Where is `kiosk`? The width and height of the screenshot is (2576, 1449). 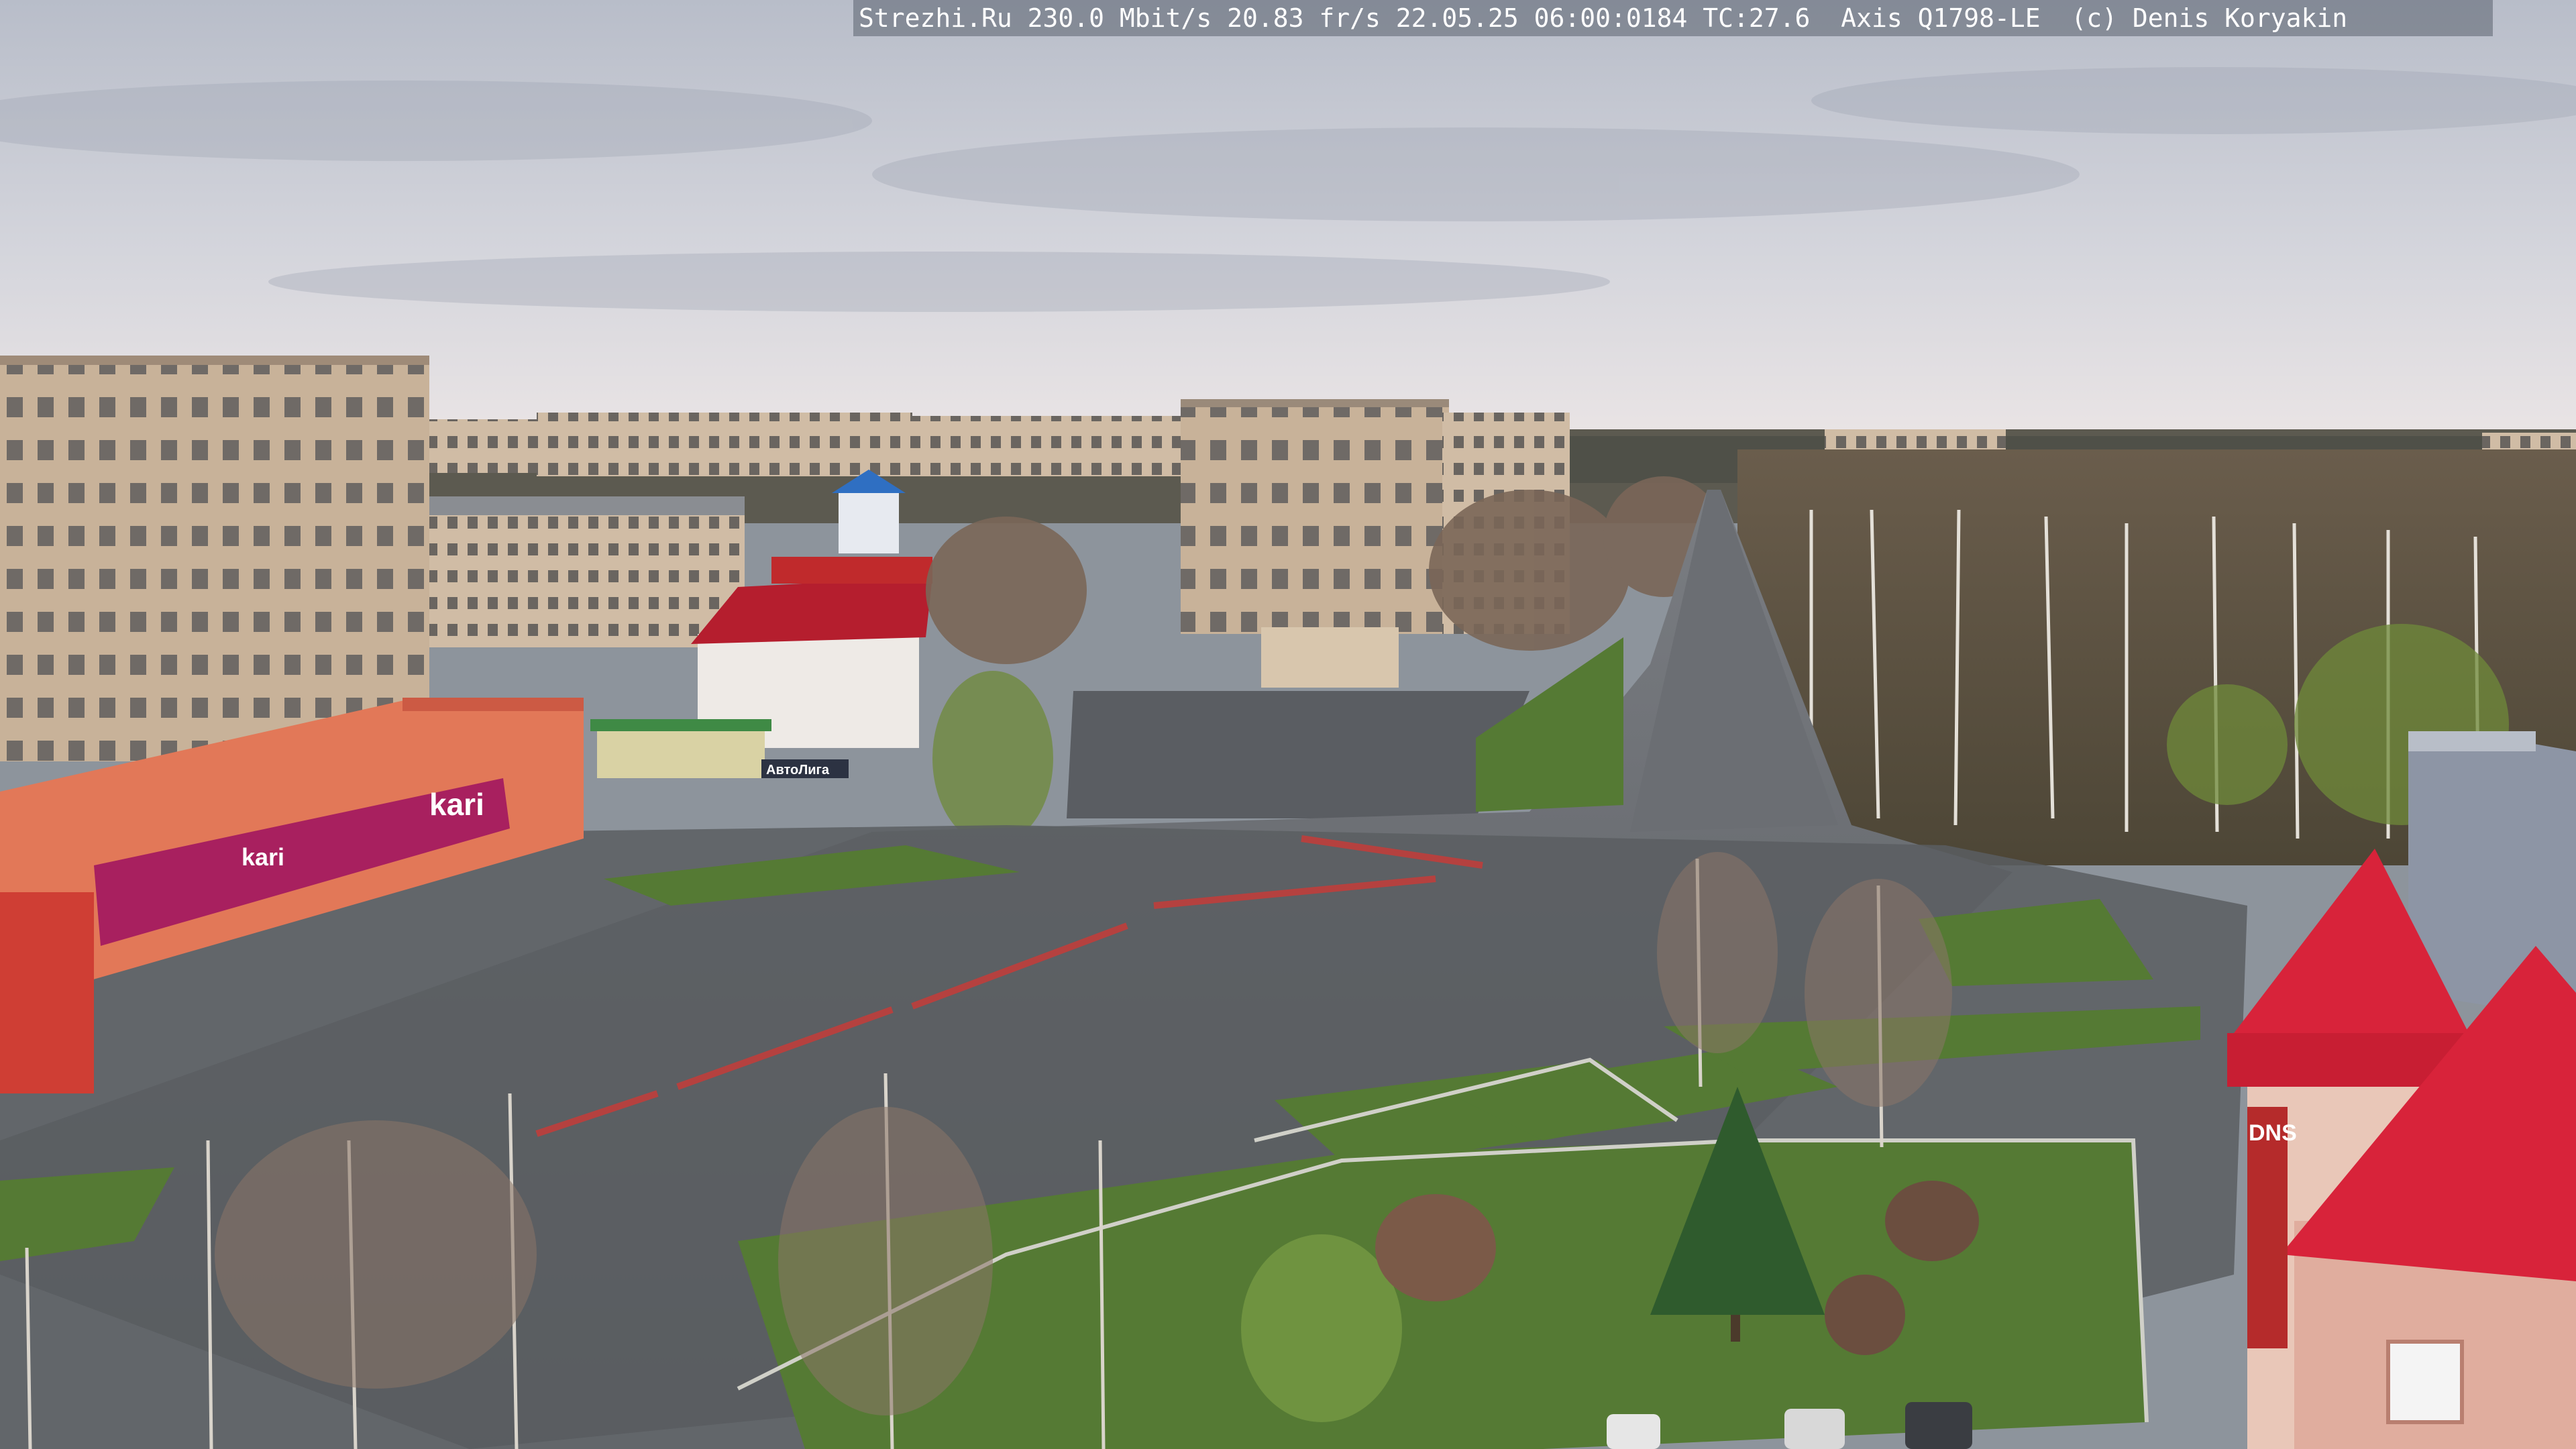 kiosk is located at coordinates (681, 753).